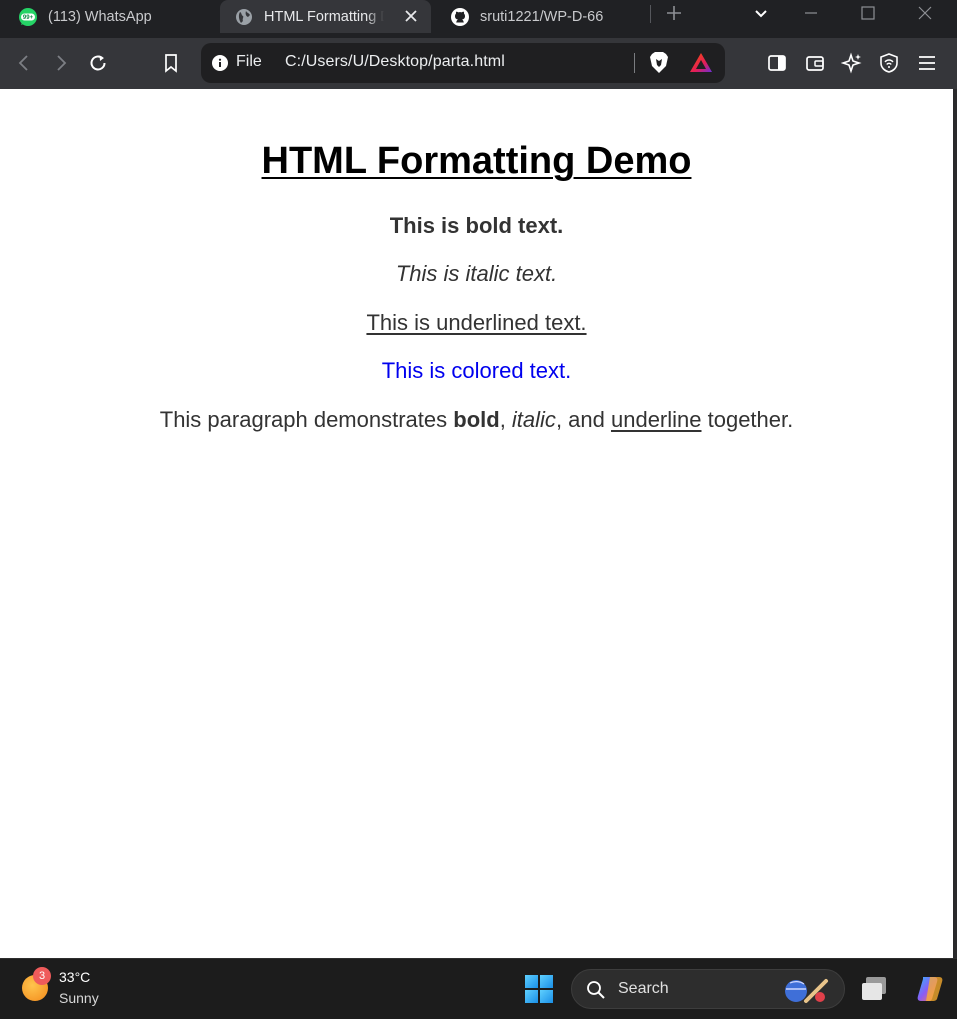 The width and height of the screenshot is (957, 1019). What do you see at coordinates (875, 989) in the screenshot?
I see `task-view-icon` at bounding box center [875, 989].